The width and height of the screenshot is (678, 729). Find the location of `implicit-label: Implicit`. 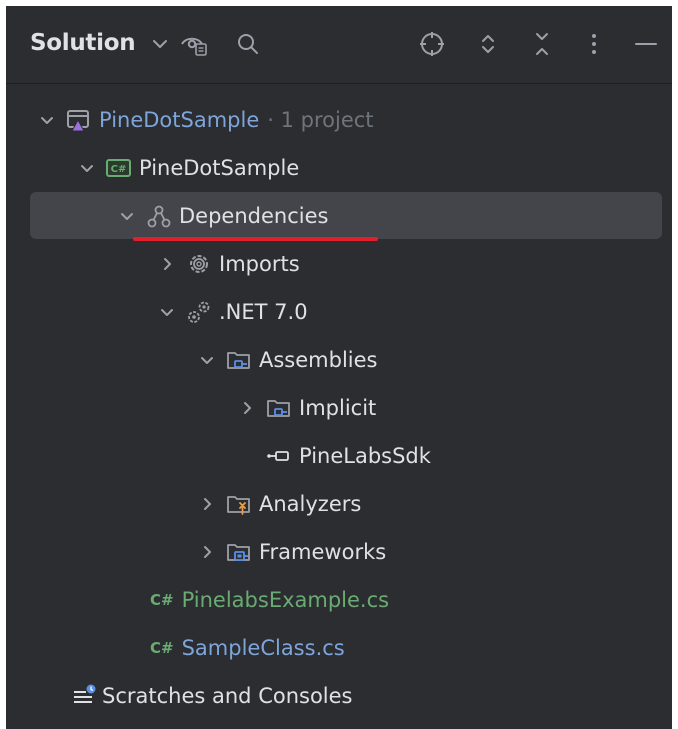

implicit-label: Implicit is located at coordinates (338, 407).